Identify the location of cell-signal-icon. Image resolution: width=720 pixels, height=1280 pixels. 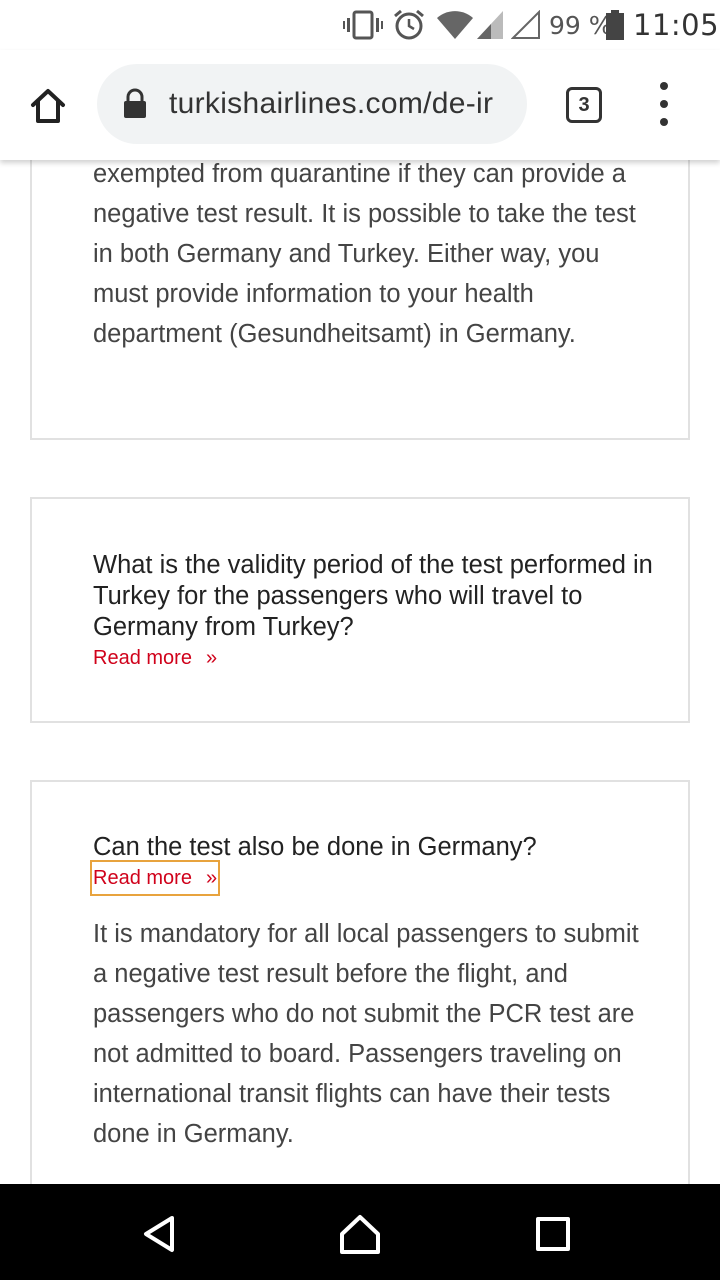
(490, 25).